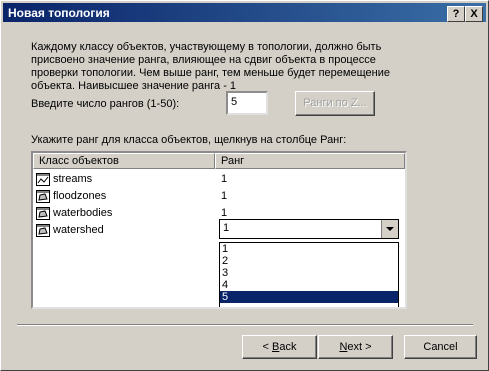  Describe the element at coordinates (219, 179) in the screenshot. I see `list-row-streams: streams 1` at that location.